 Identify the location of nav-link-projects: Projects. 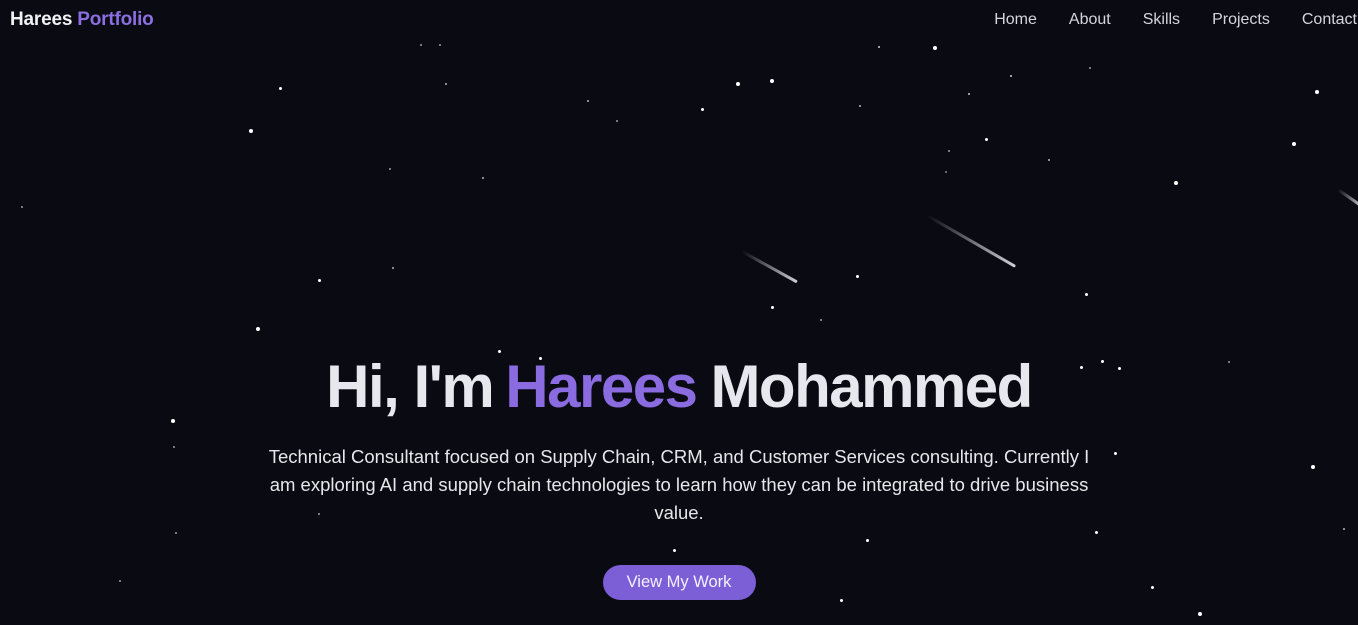
(1241, 20).